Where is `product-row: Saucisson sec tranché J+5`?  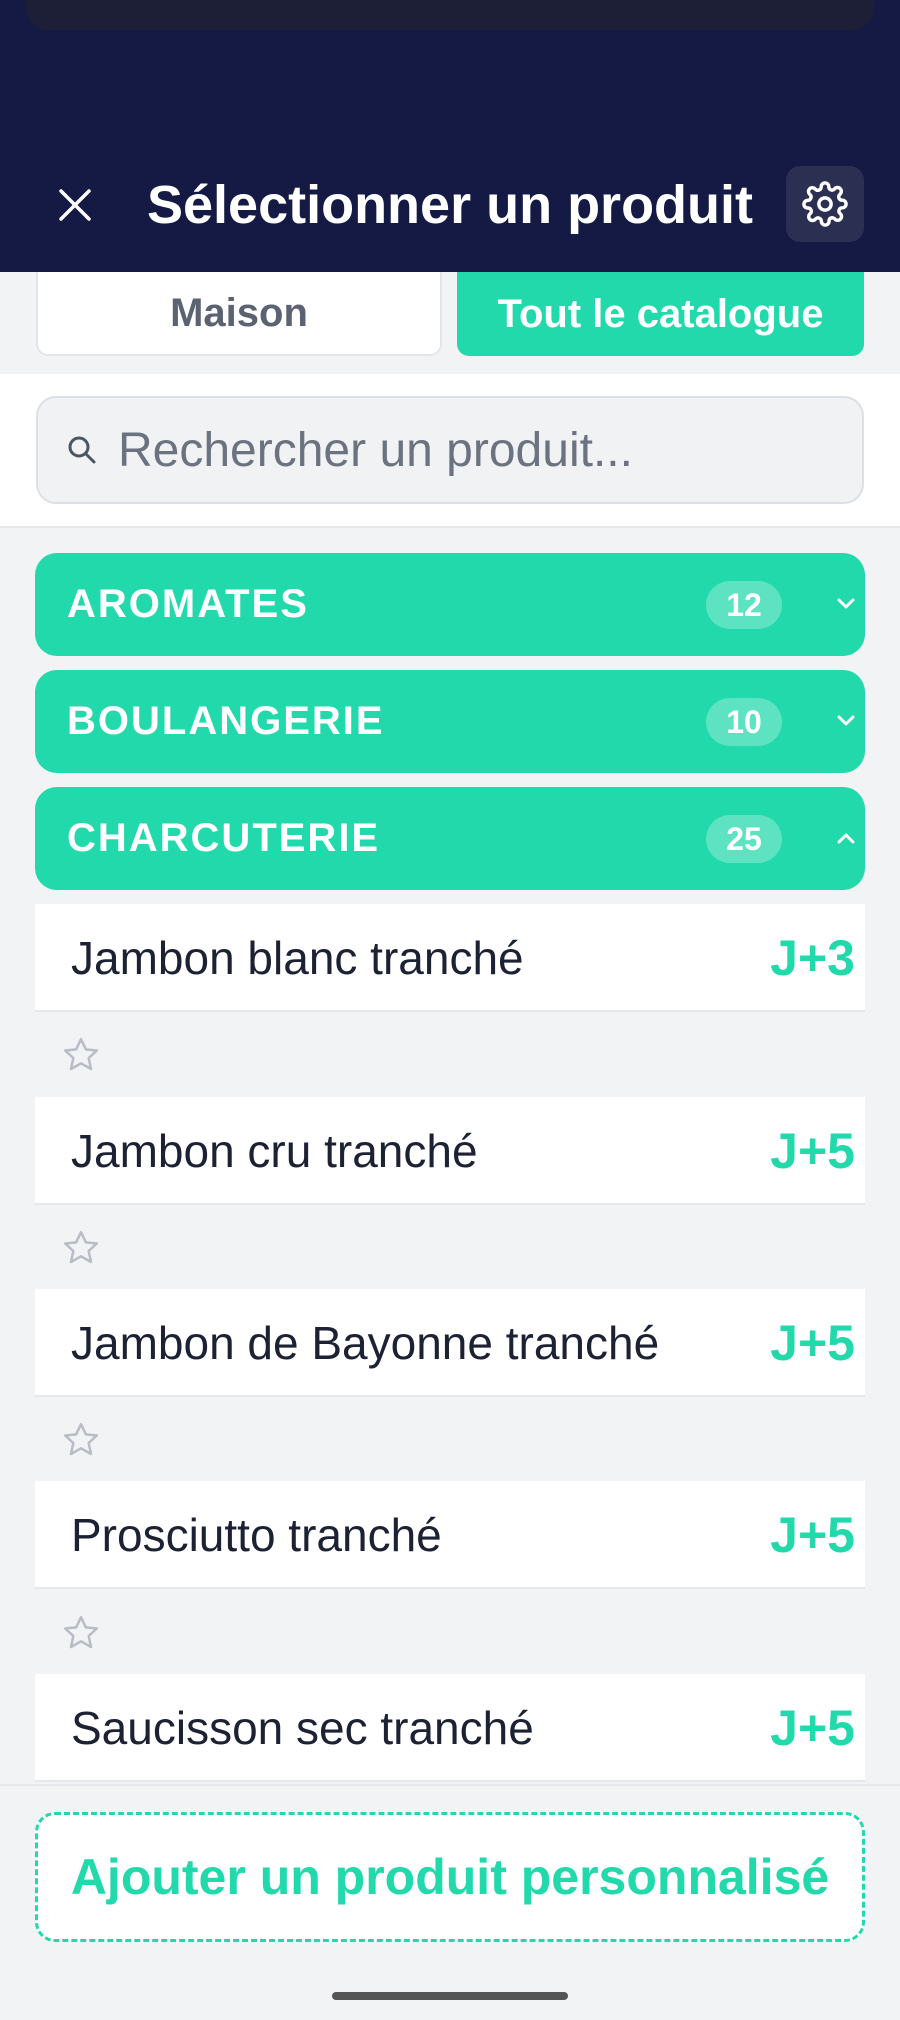 product-row: Saucisson sec tranché J+5 is located at coordinates (450, 1728).